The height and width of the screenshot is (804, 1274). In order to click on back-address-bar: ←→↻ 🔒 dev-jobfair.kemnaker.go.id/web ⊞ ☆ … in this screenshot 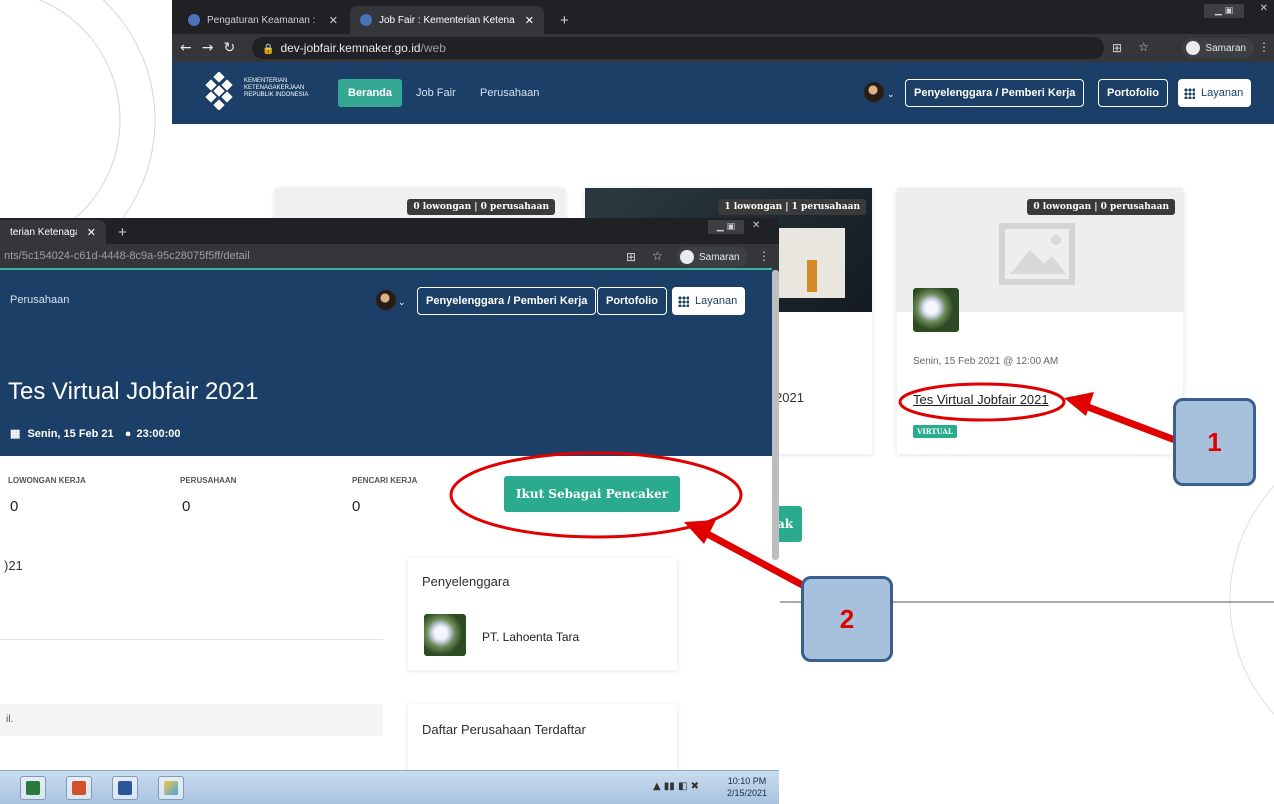, I will do `click(723, 48)`.